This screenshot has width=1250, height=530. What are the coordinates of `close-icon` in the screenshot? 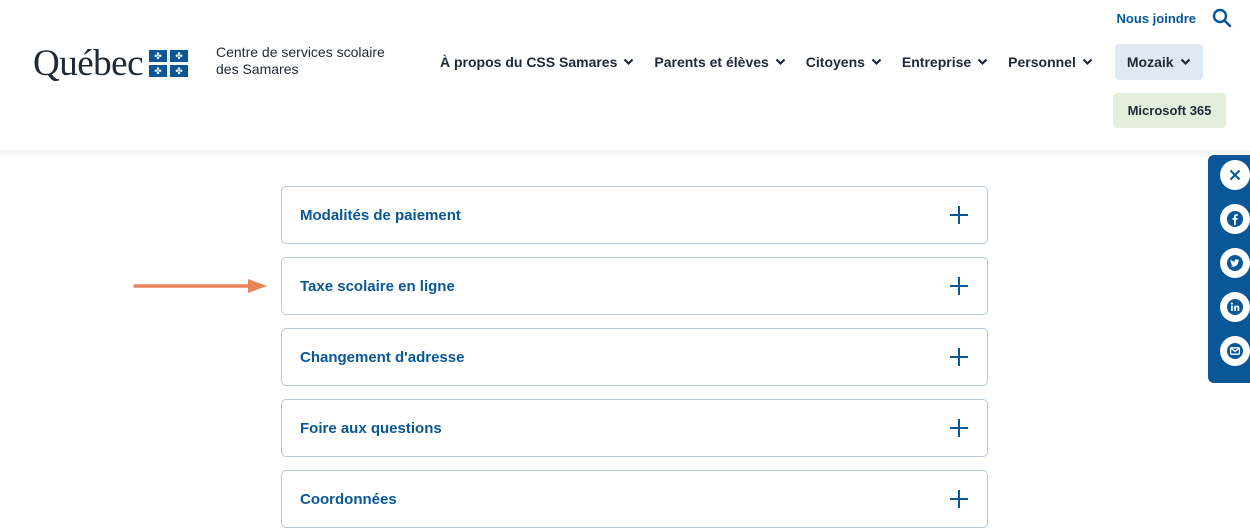 It's located at (1235, 175).